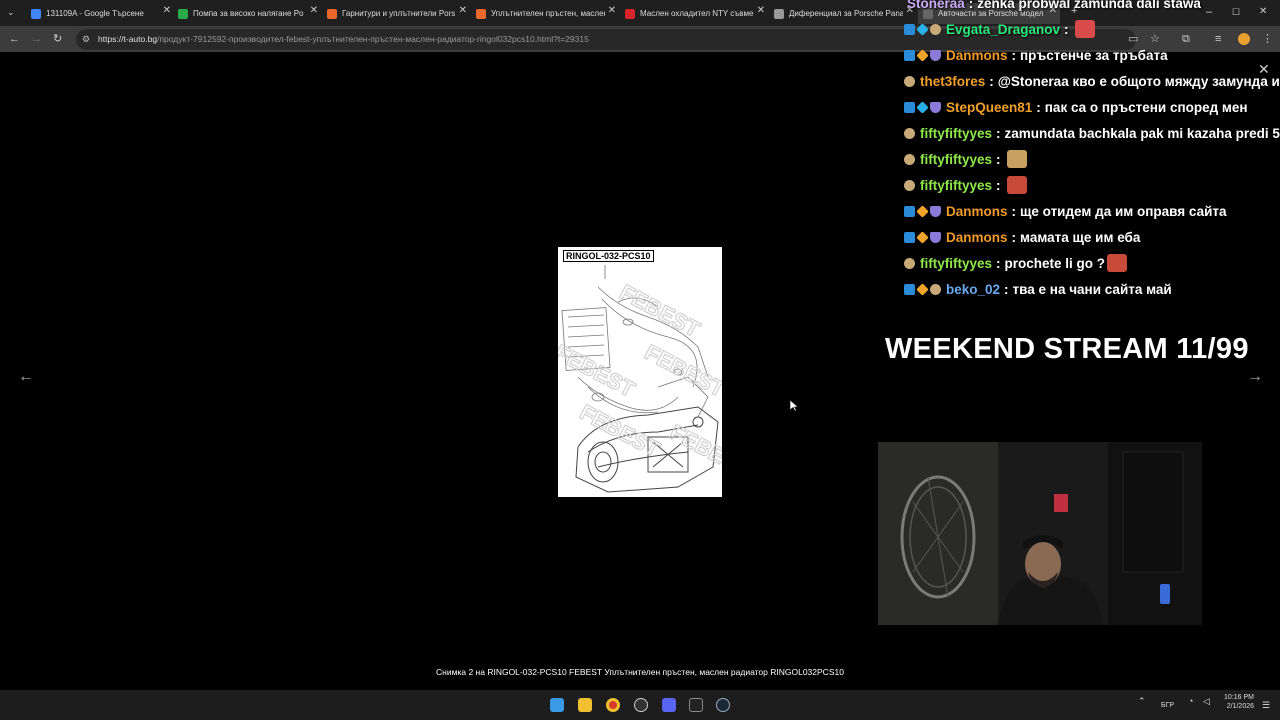  What do you see at coordinates (1255, 377) in the screenshot?
I see `next-image-arrow: →` at bounding box center [1255, 377].